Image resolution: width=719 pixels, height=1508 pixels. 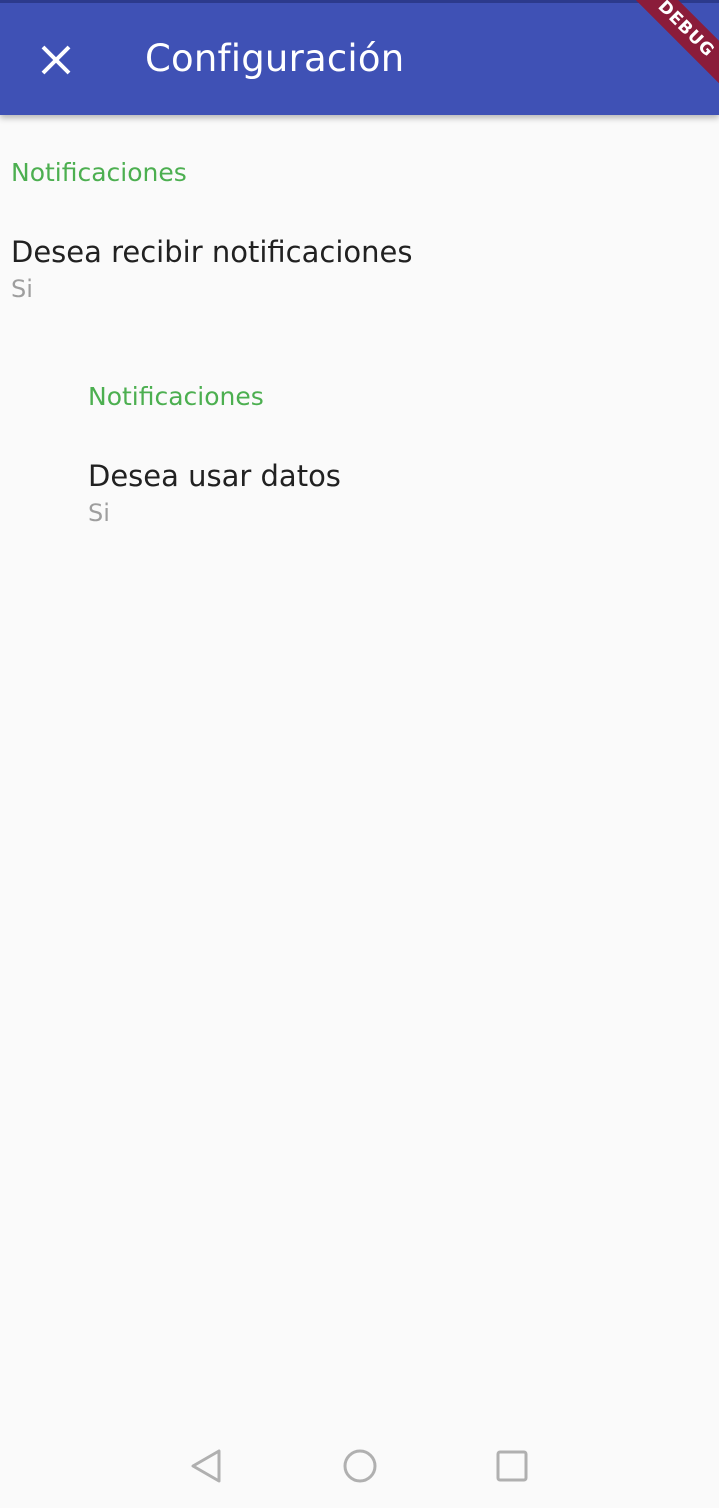 I want to click on close-icon, so click(x=56, y=60).